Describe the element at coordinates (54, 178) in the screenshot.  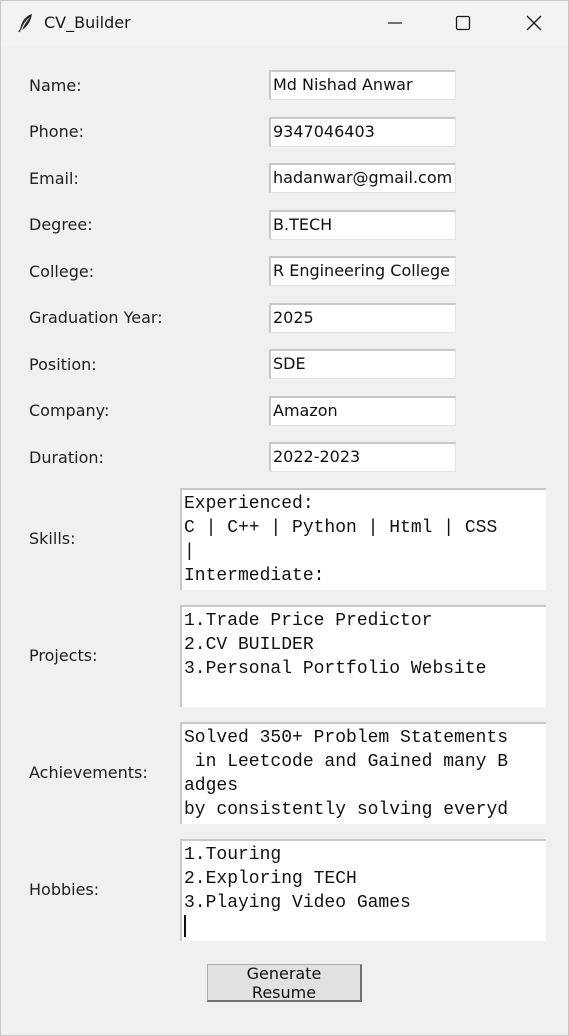
I see `email-label: Email:` at that location.